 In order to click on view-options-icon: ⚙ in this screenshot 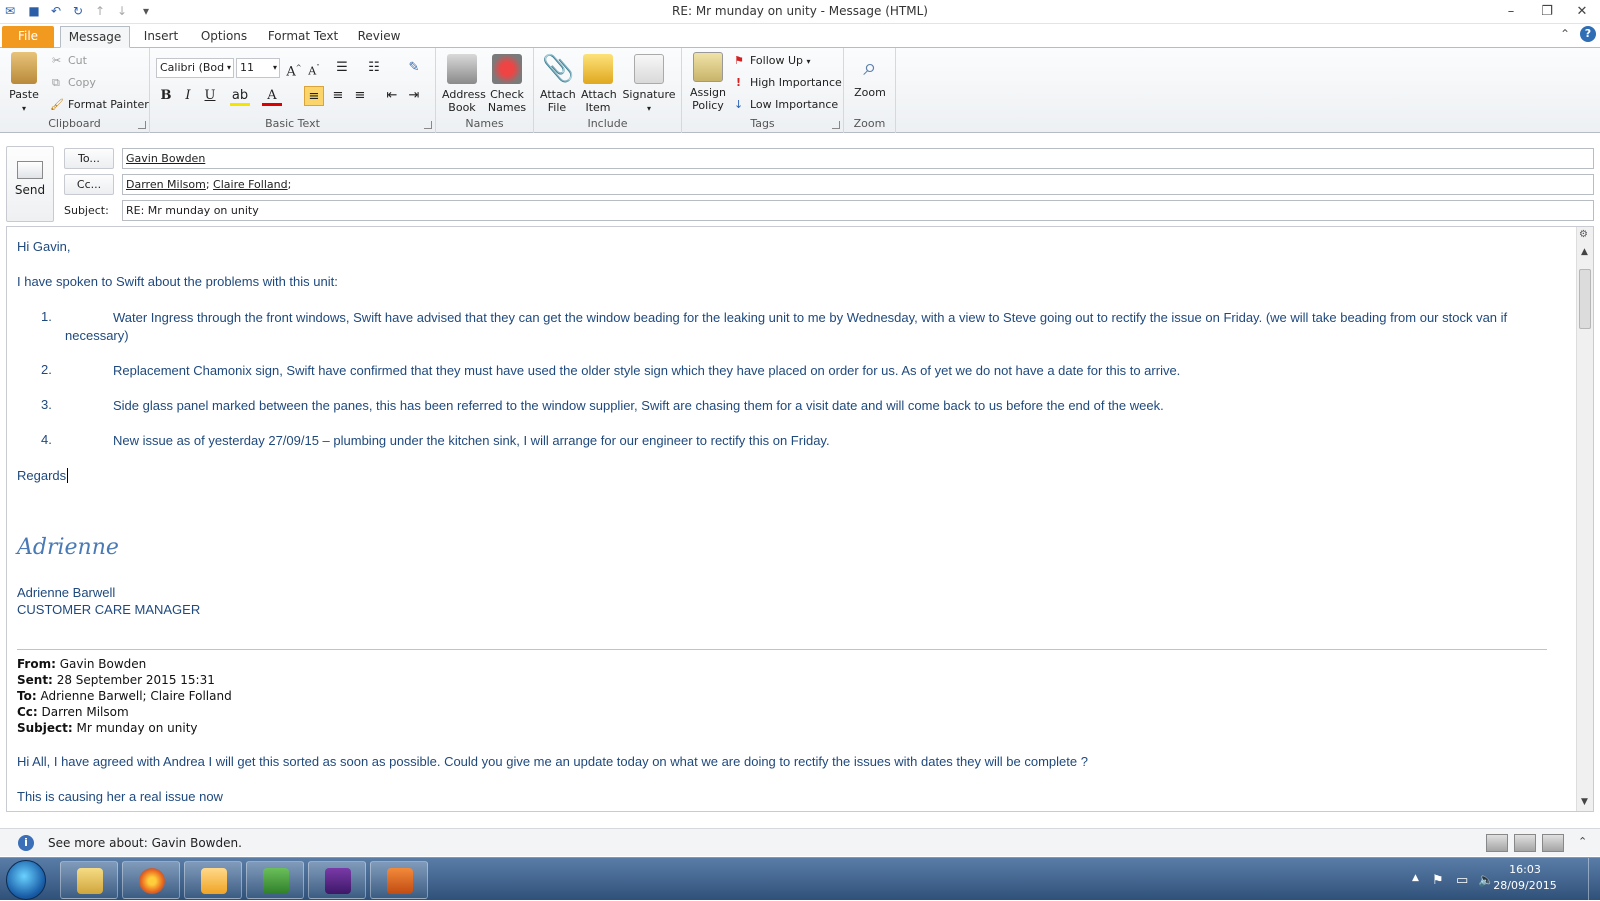, I will do `click(1583, 234)`.